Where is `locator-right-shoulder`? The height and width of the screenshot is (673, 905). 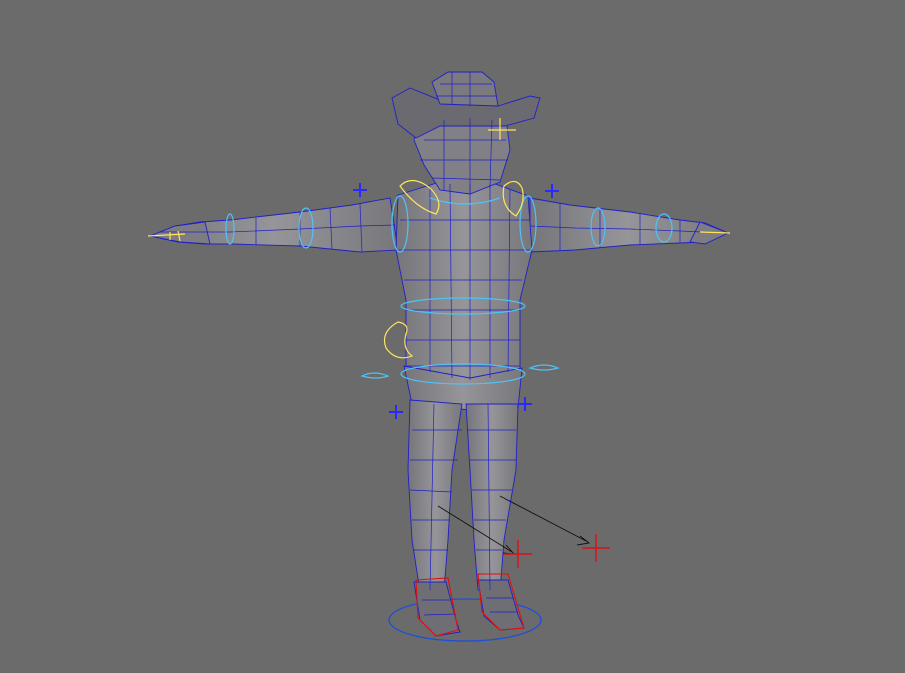 locator-right-shoulder is located at coordinates (552, 191).